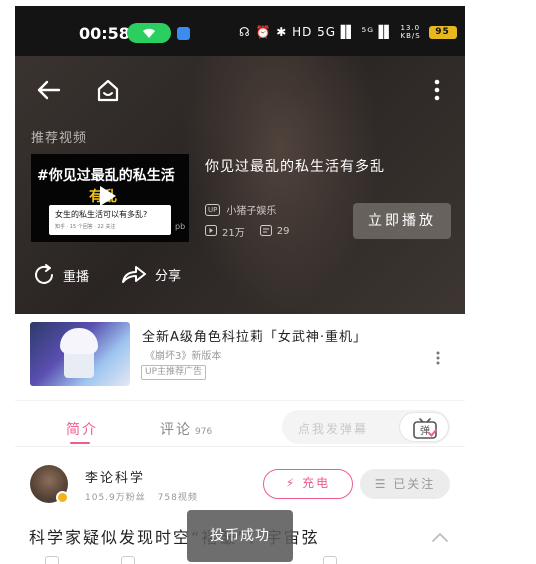 This screenshot has height=564, width=536. What do you see at coordinates (104, 33) in the screenshot?
I see `status-time: 00:58` at bounding box center [104, 33].